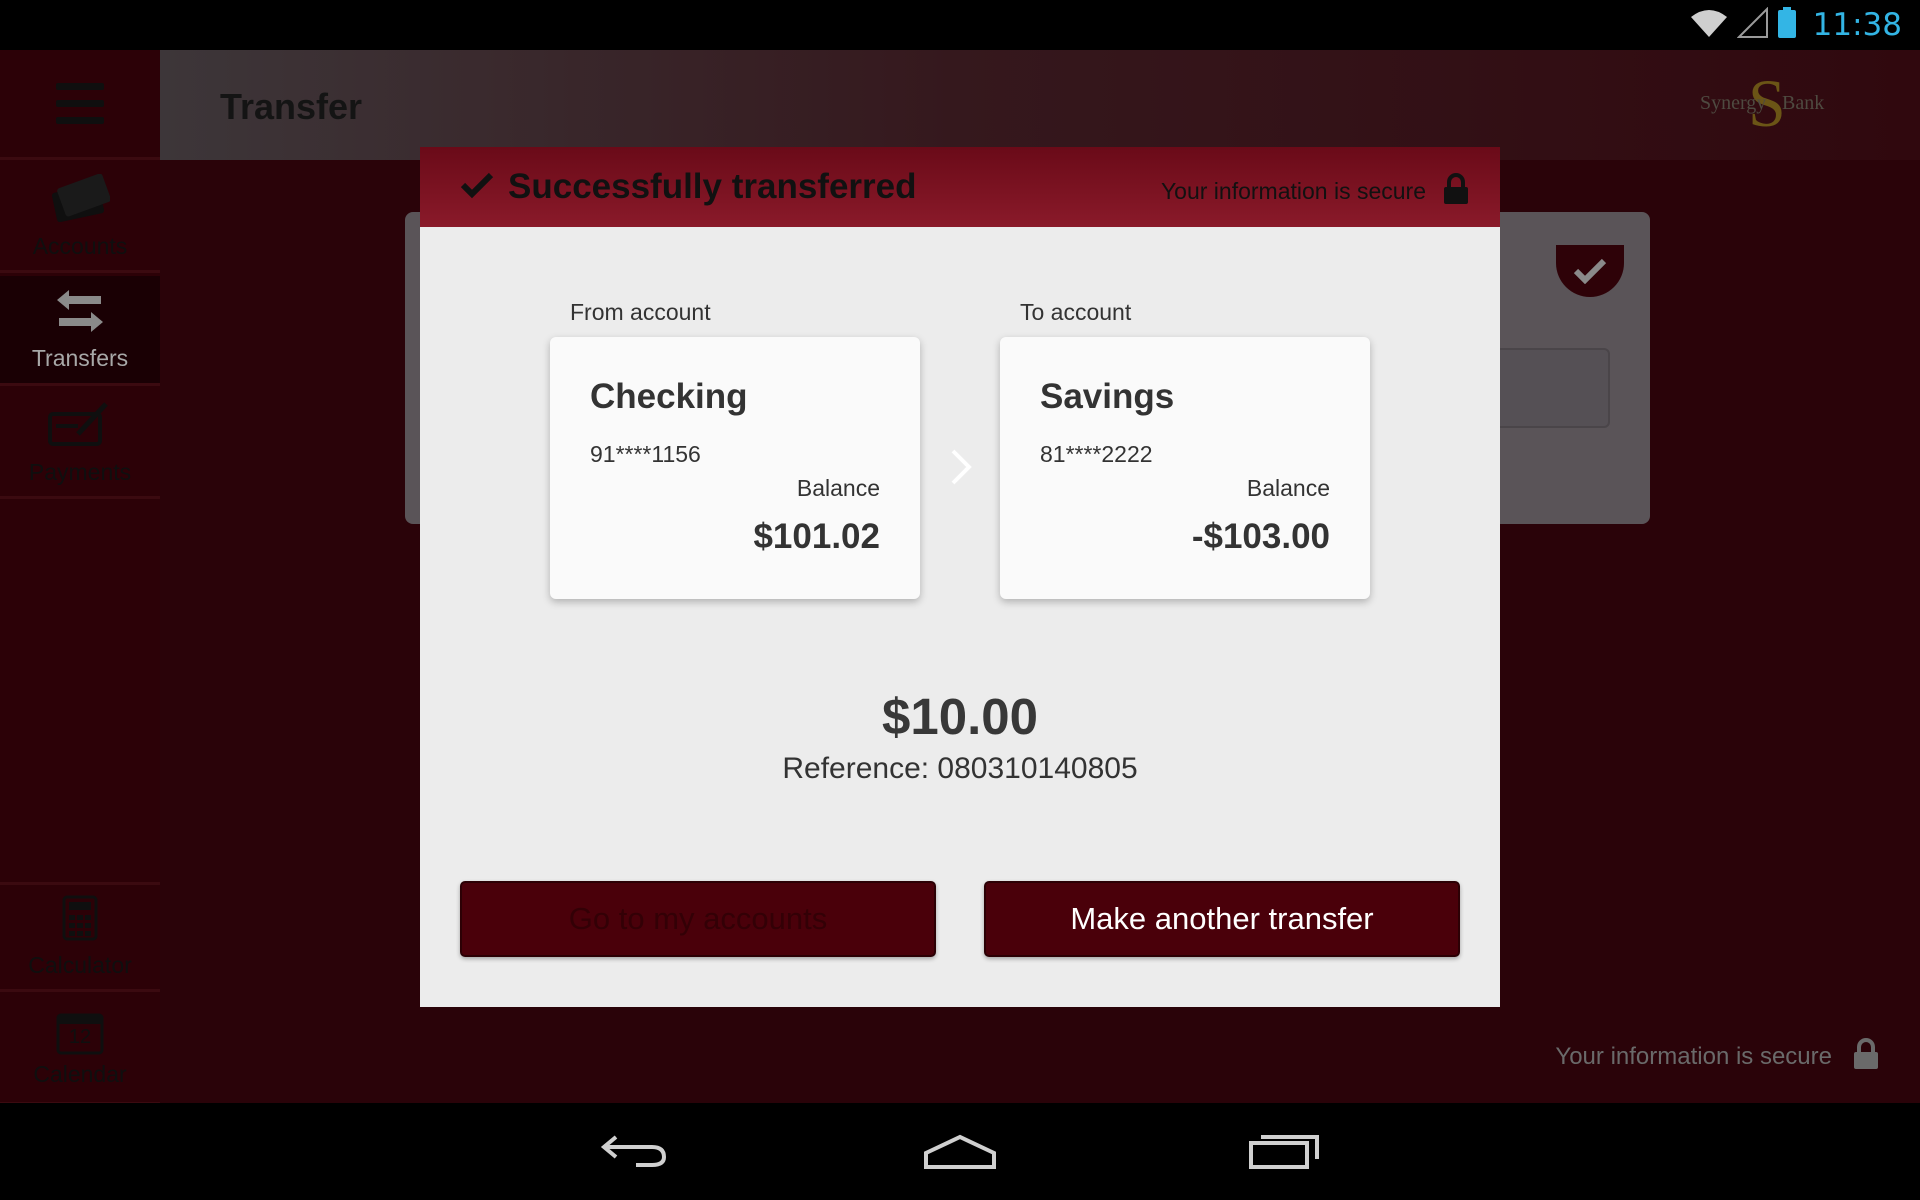 The width and height of the screenshot is (1920, 1200). I want to click on hamburger-icon, so click(80, 103).